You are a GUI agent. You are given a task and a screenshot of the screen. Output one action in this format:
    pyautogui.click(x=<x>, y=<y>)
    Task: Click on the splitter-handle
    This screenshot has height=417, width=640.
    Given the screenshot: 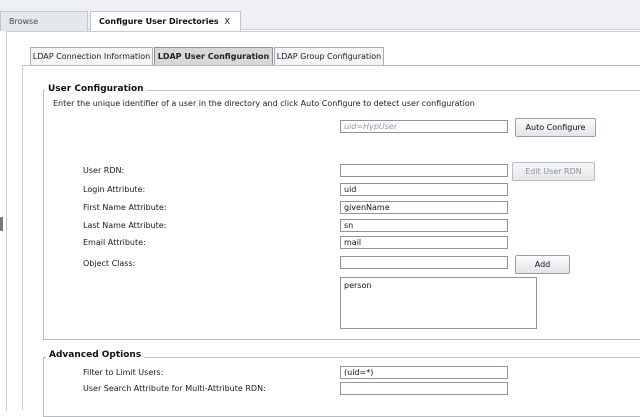 What is the action you would take?
    pyautogui.click(x=1, y=224)
    